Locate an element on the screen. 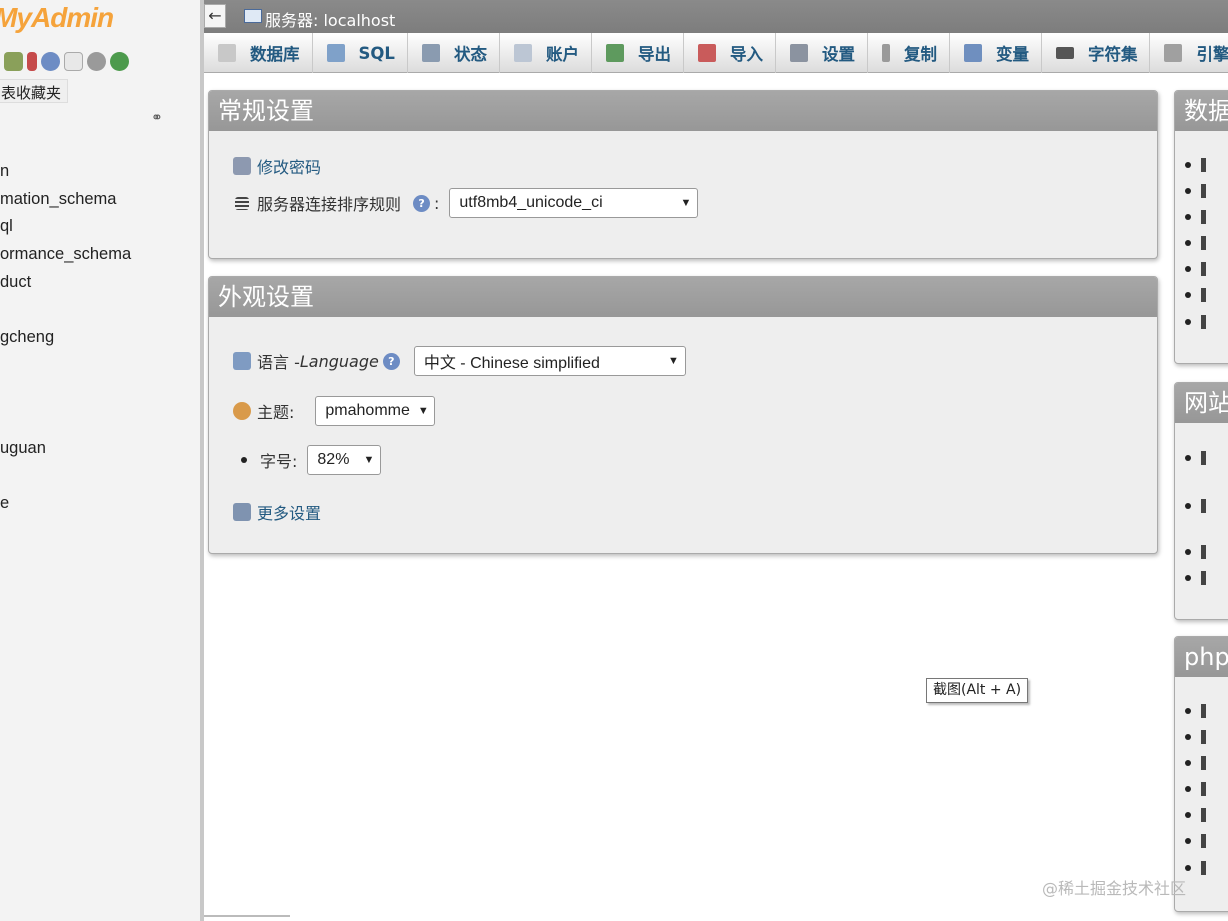 The height and width of the screenshot is (921, 1228). top-menu-tabs: 数据库 SQL 状态 账户 导出 导入 设置 复制 变量 字符集 引擎 is located at coordinates (716, 53).